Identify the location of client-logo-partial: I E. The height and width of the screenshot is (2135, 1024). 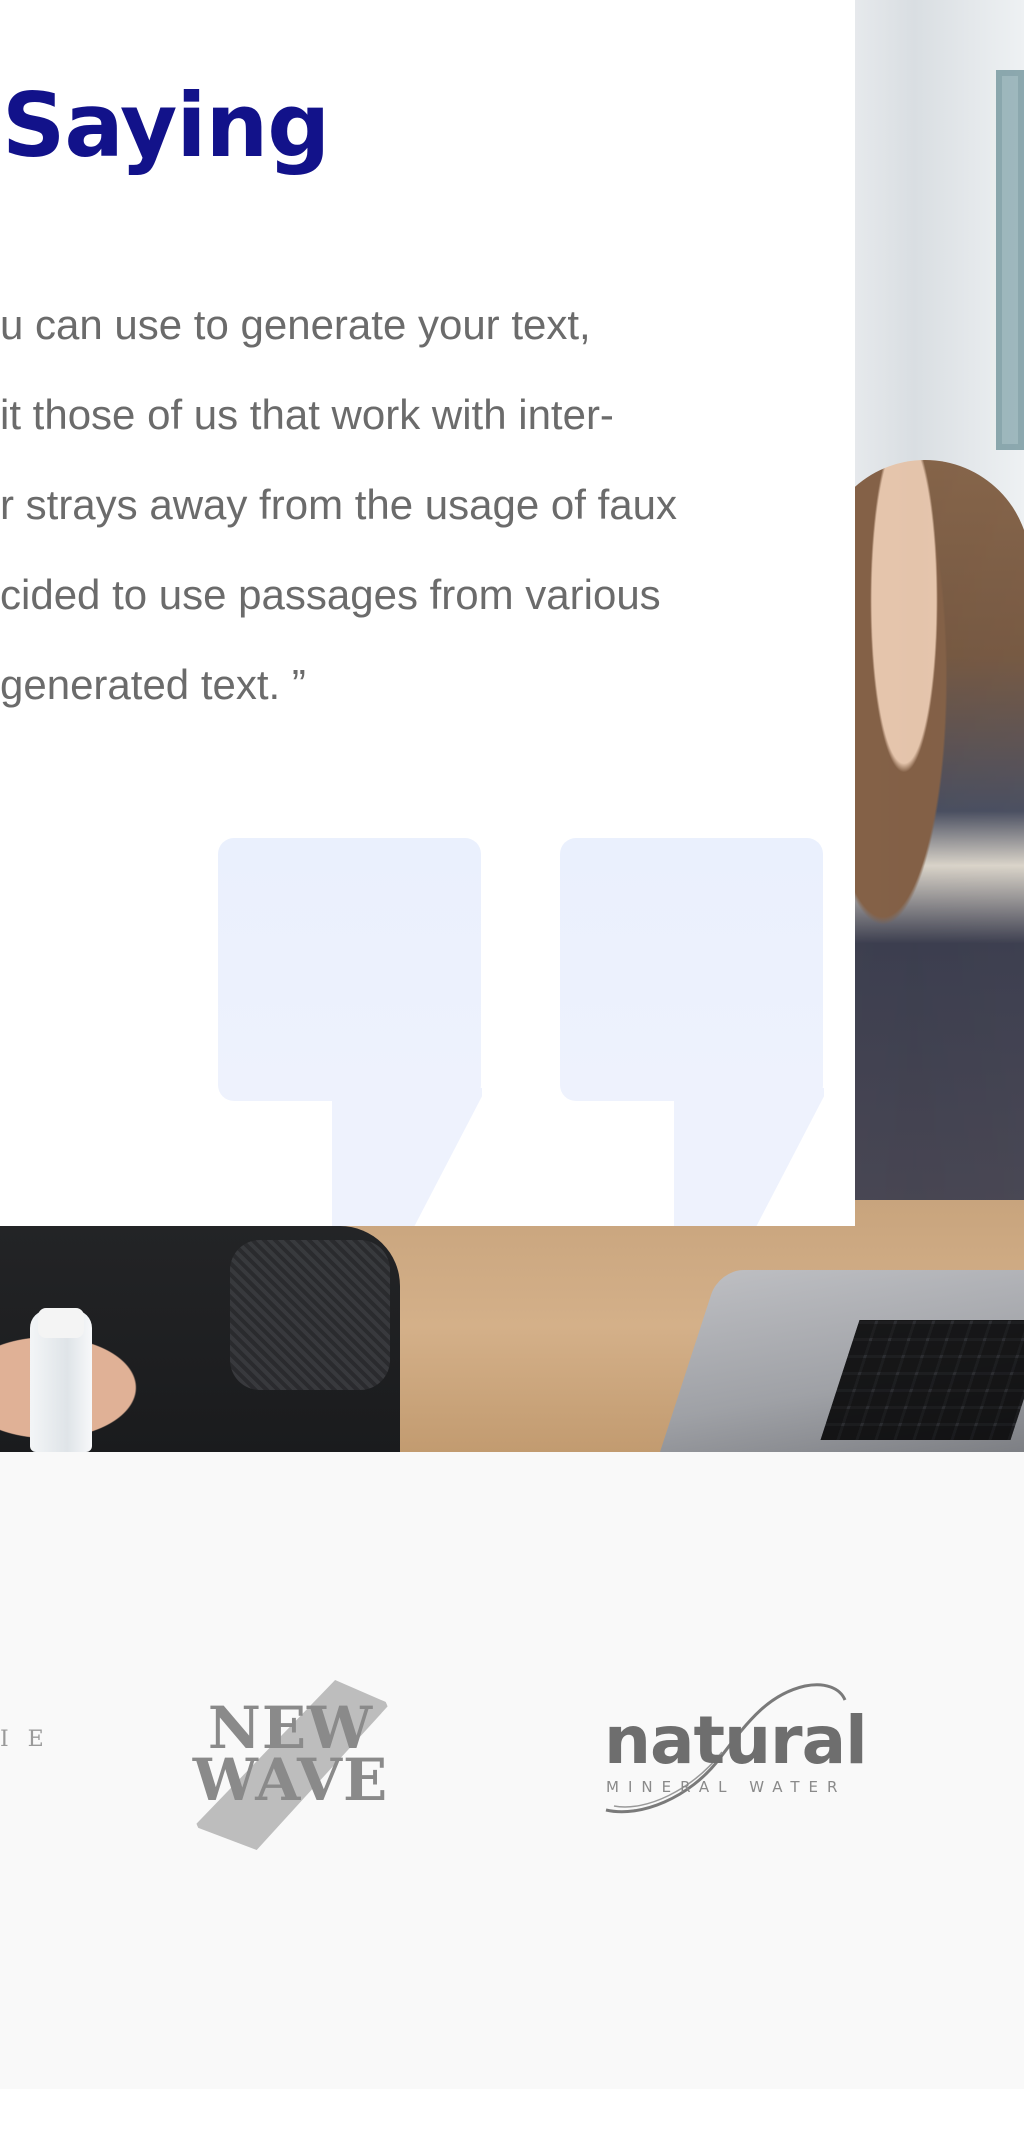
(25, 1739).